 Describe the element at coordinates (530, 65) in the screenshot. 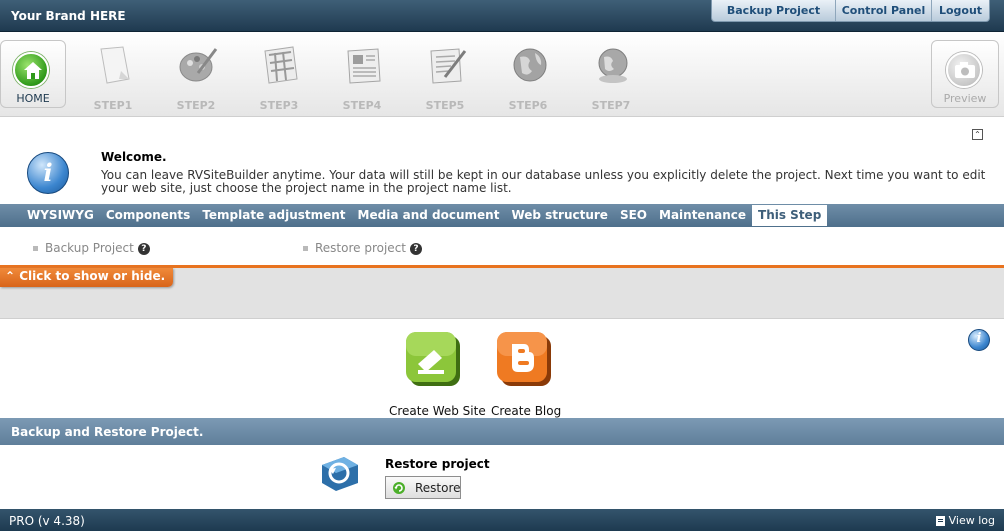

I see `globe-icon` at that location.